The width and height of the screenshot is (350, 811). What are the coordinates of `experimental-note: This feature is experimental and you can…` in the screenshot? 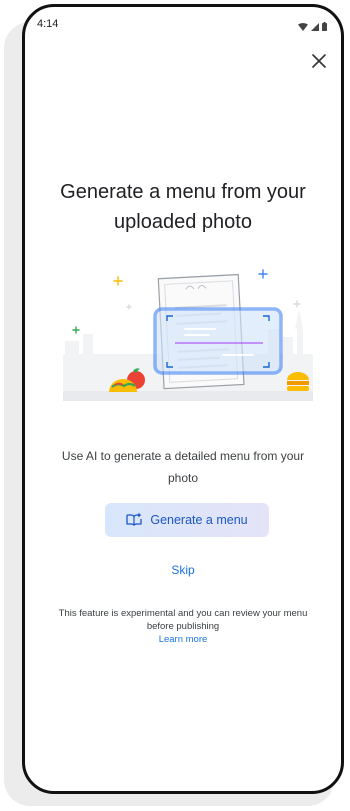 It's located at (183, 626).